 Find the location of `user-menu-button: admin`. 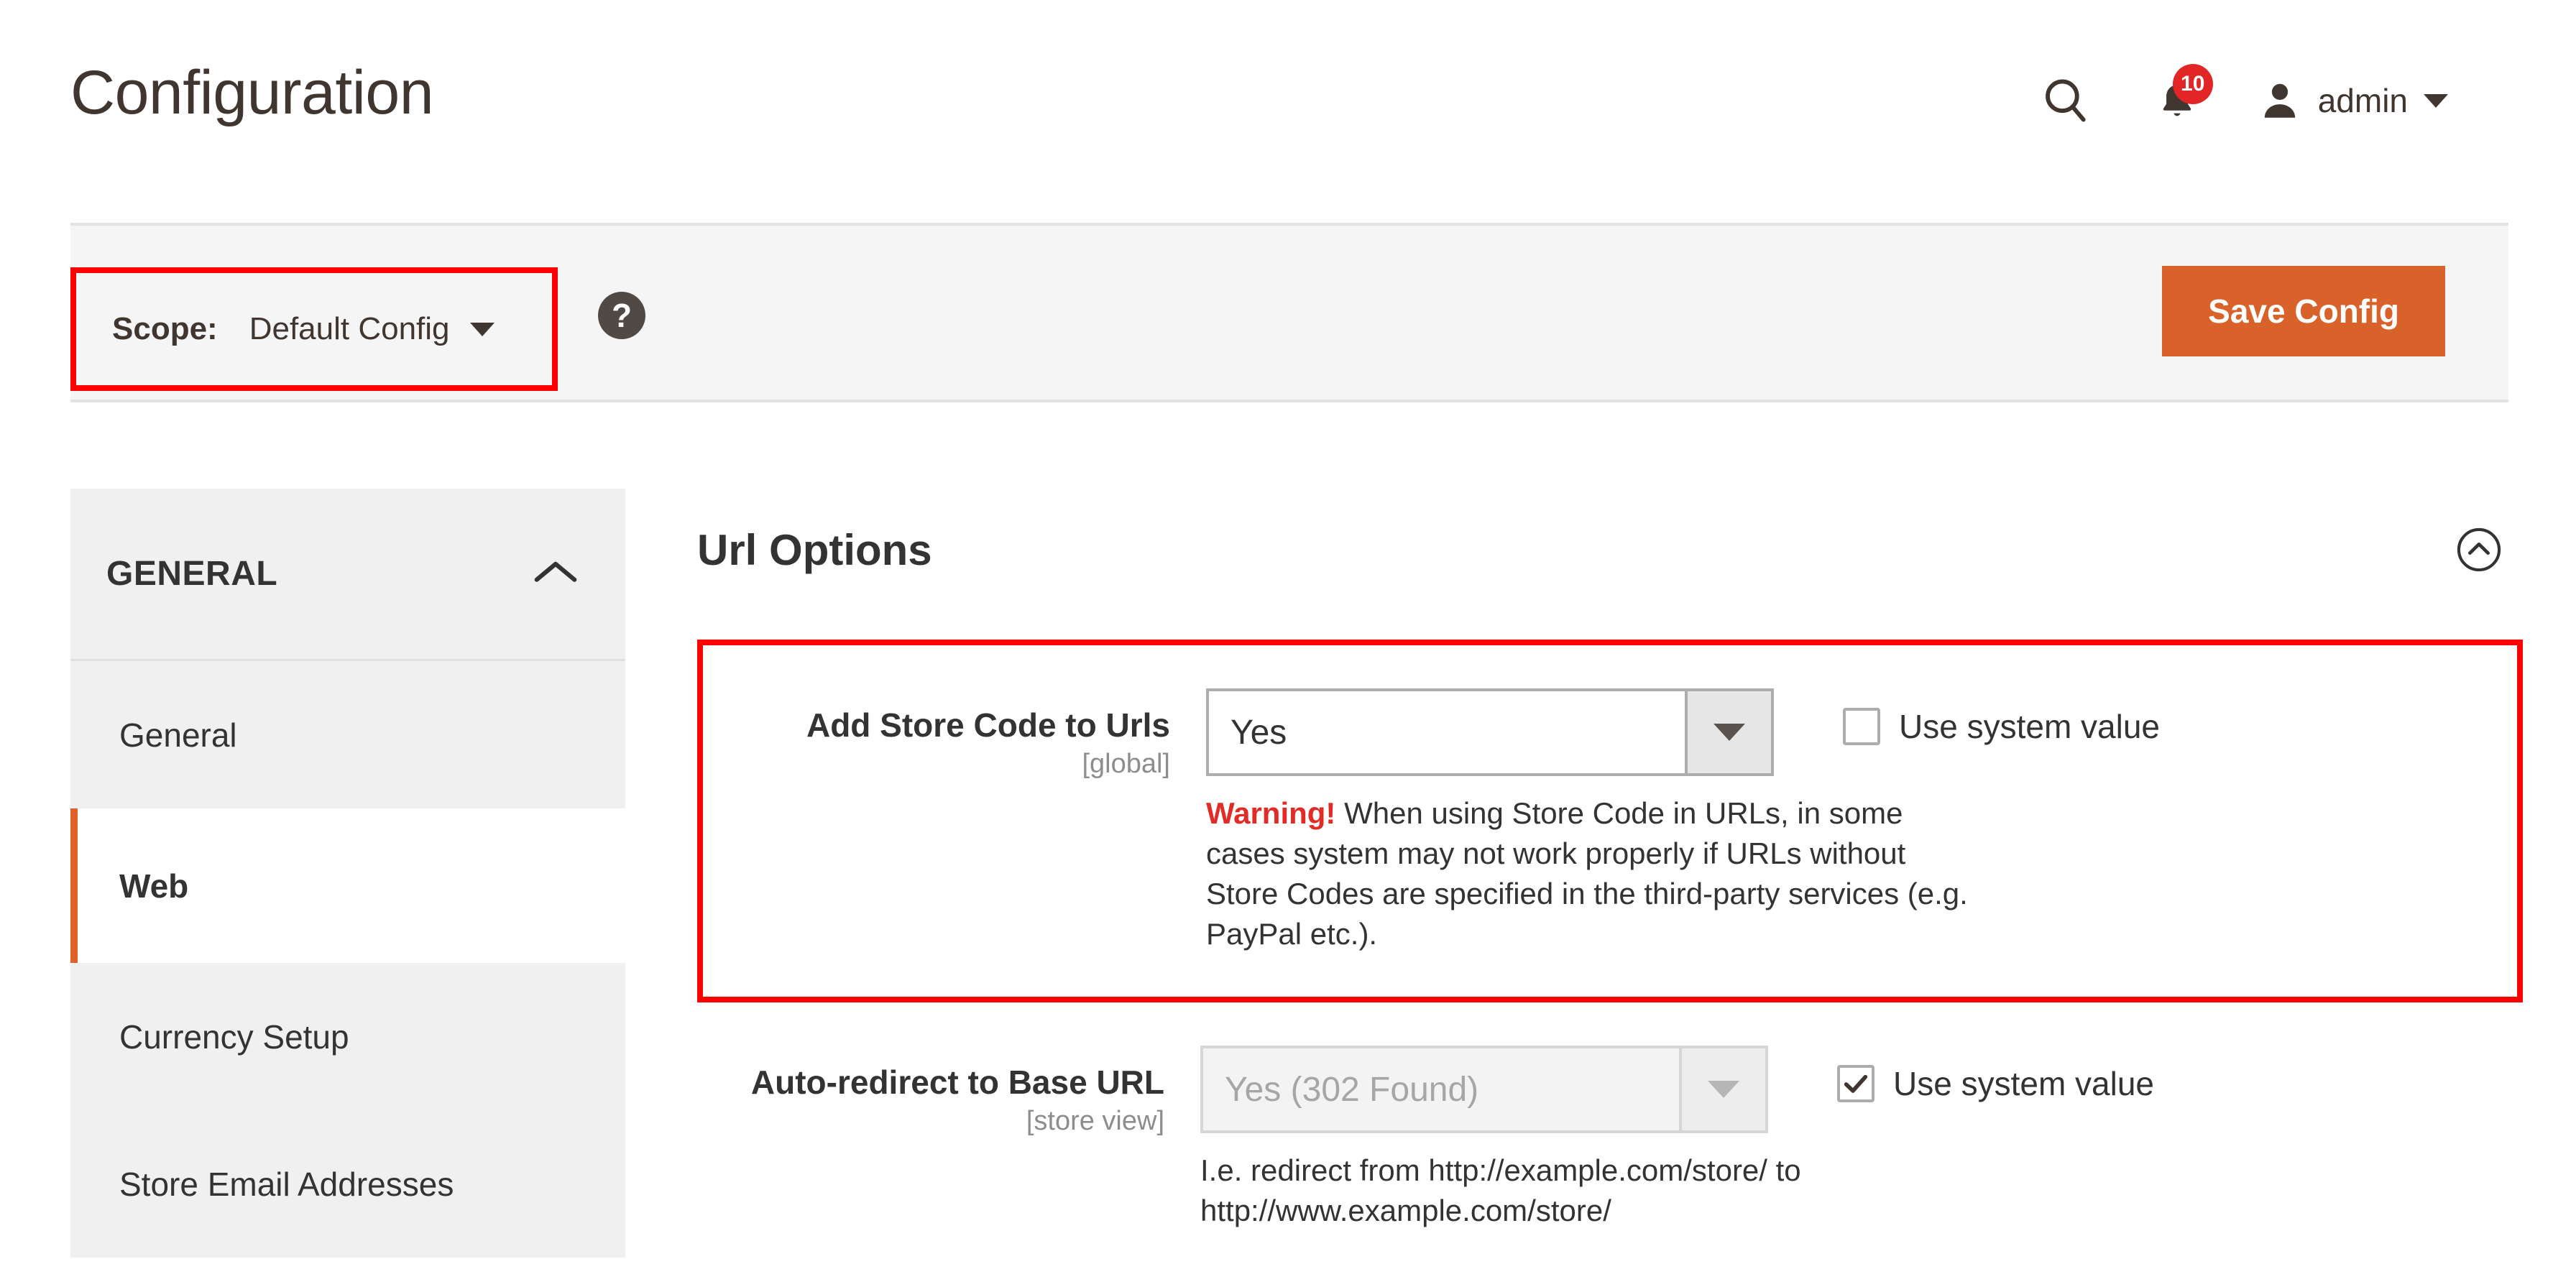

user-menu-button: admin is located at coordinates (2353, 100).